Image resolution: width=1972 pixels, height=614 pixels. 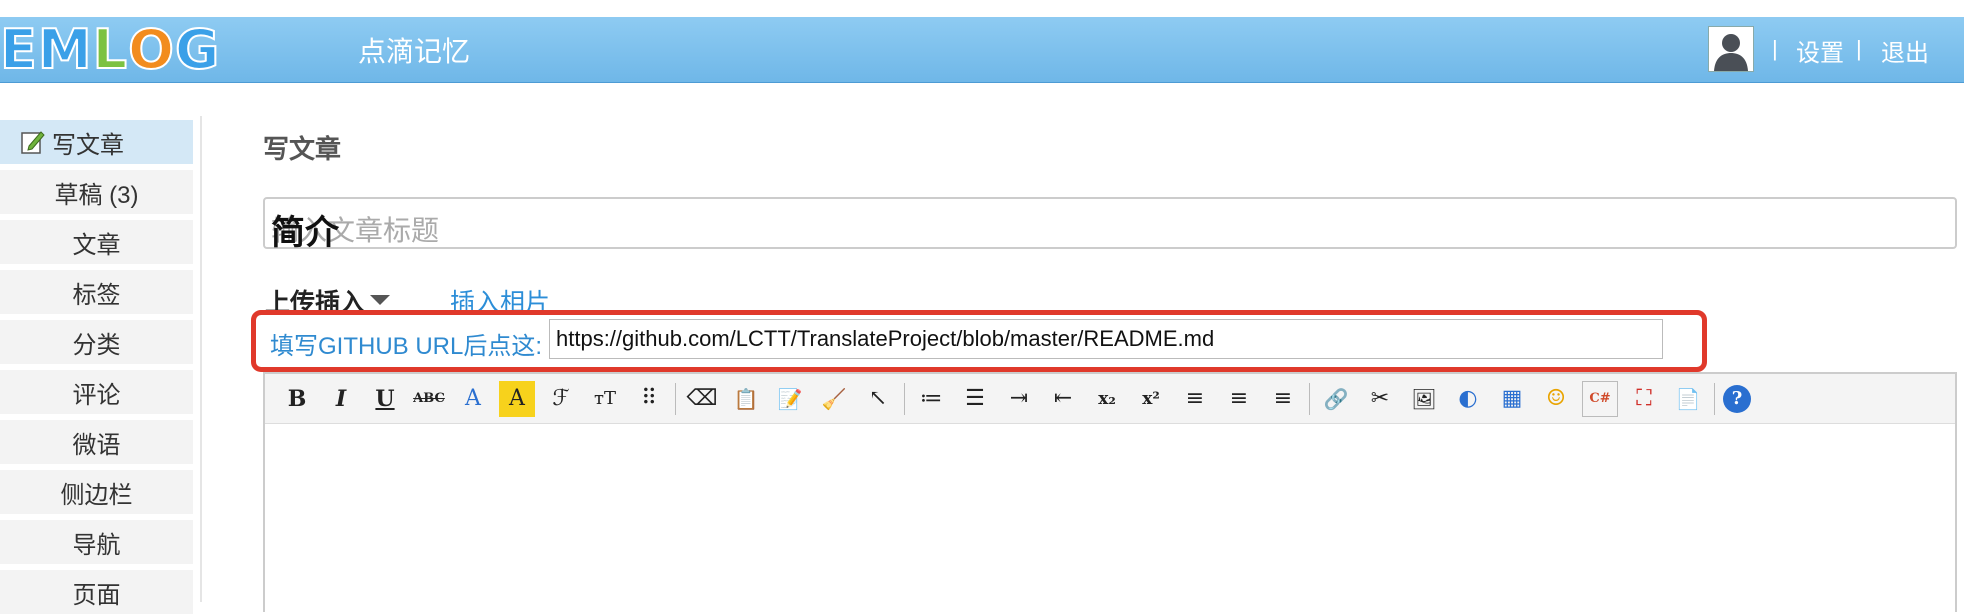 What do you see at coordinates (341, 399) in the screenshot?
I see `italic-icon: I` at bounding box center [341, 399].